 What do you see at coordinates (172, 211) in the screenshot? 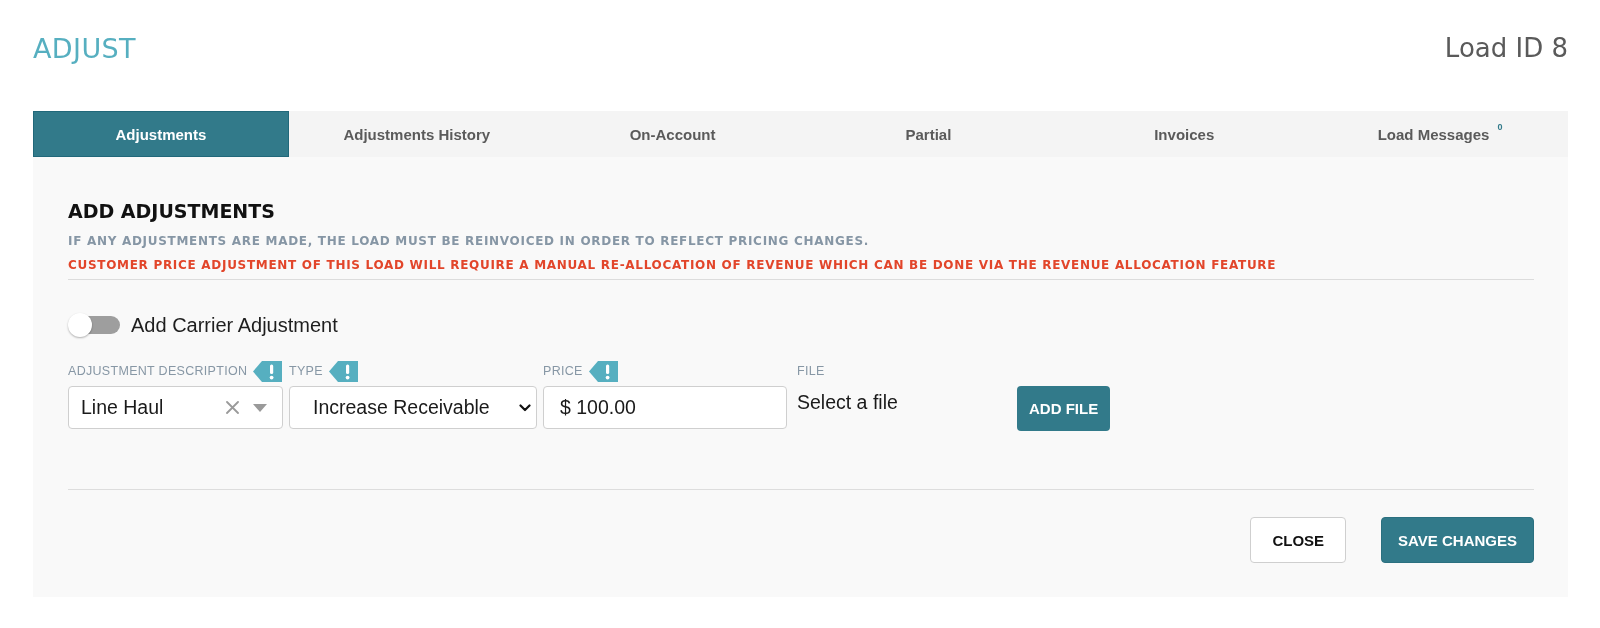
I see `section-title: ADD ADJUSTMENTS` at bounding box center [172, 211].